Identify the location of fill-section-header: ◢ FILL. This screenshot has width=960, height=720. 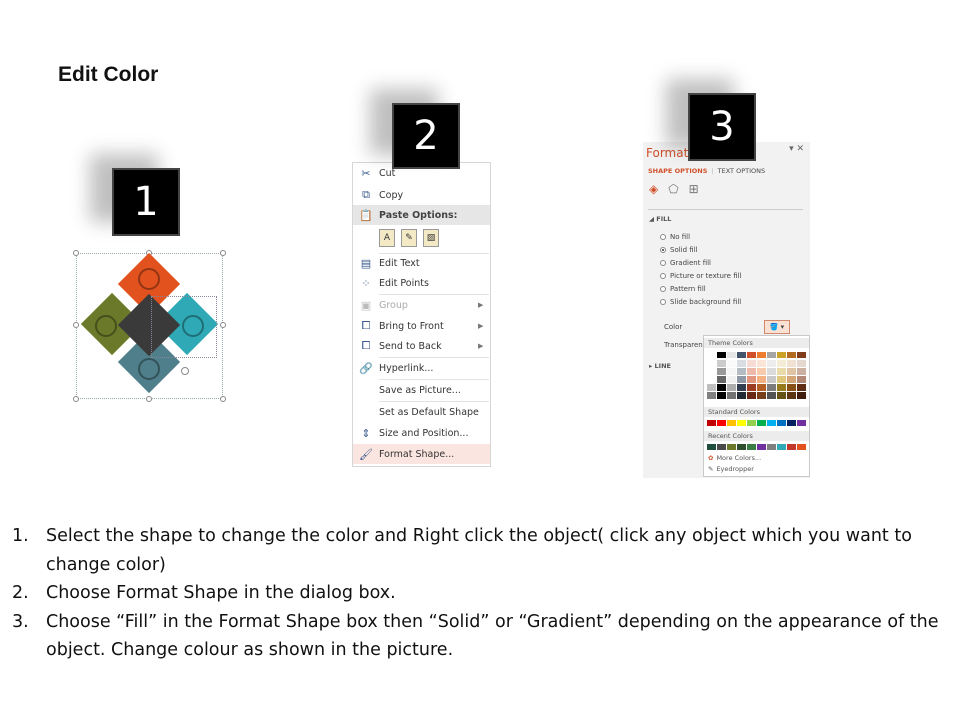
(660, 219).